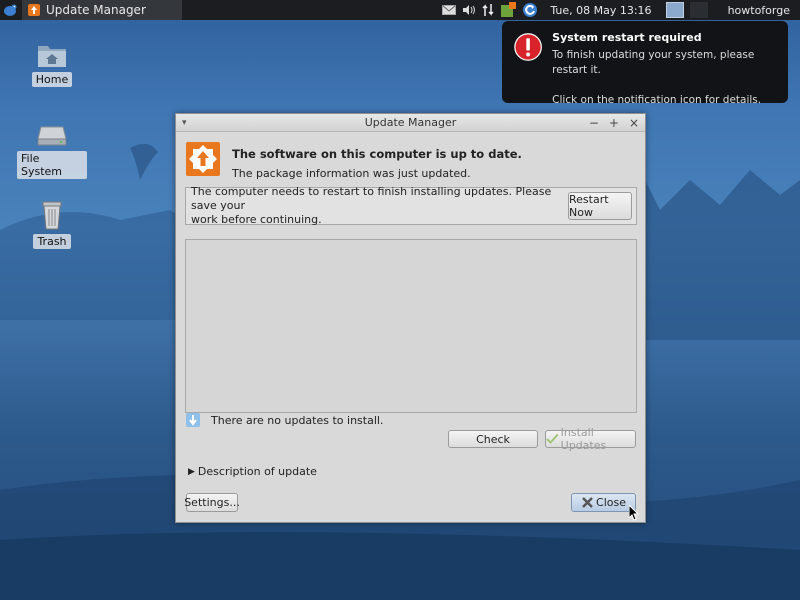 The image size is (800, 600). I want to click on alert-icon, so click(528, 47).